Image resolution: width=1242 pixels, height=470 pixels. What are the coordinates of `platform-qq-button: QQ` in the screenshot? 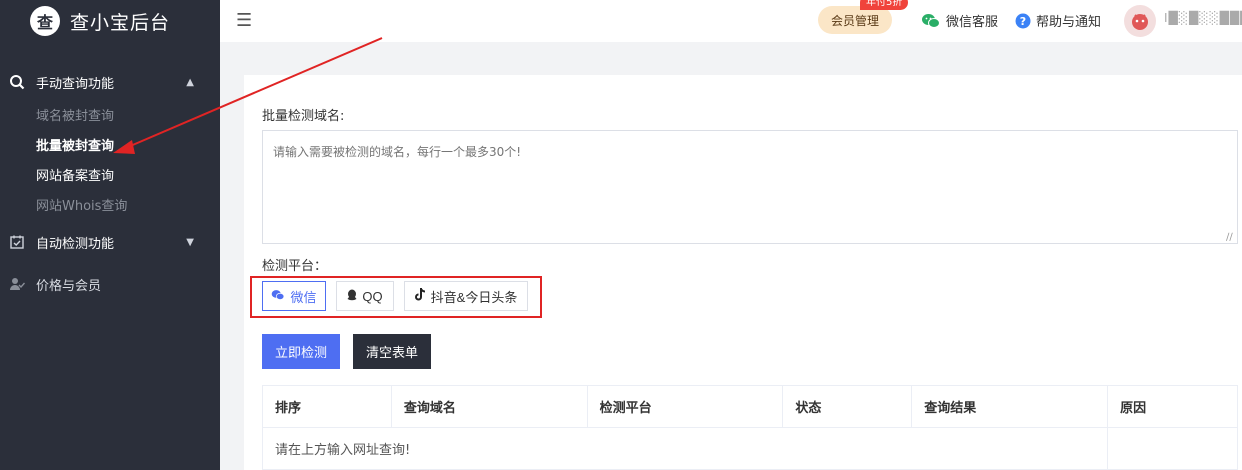 It's located at (365, 296).